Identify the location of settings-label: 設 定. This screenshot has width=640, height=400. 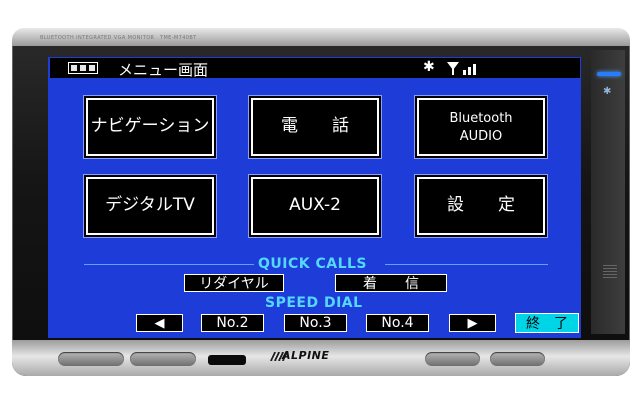
(481, 205).